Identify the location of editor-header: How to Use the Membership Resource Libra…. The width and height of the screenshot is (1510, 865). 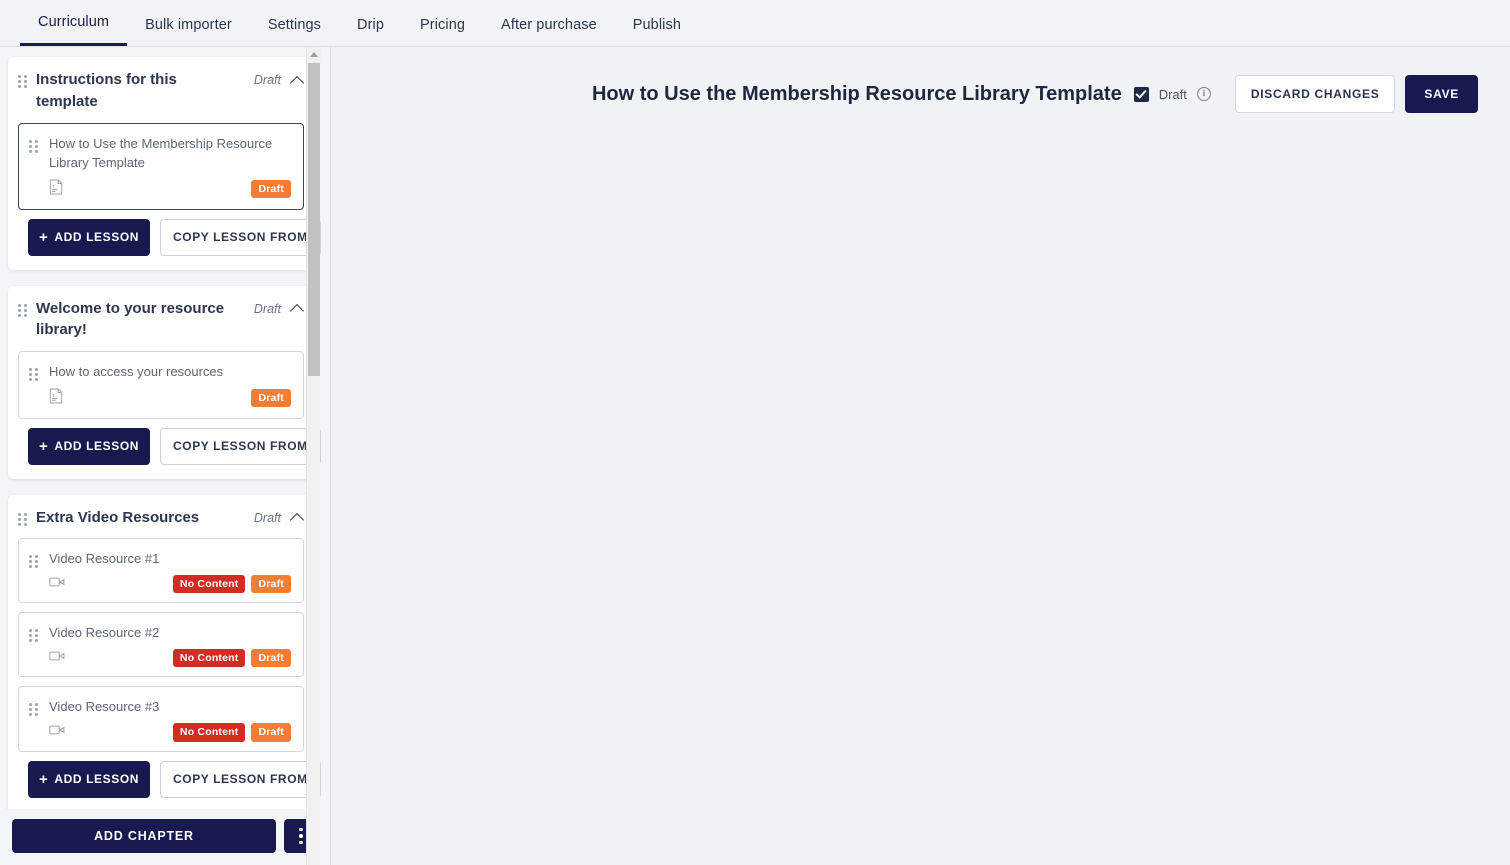
(920, 80).